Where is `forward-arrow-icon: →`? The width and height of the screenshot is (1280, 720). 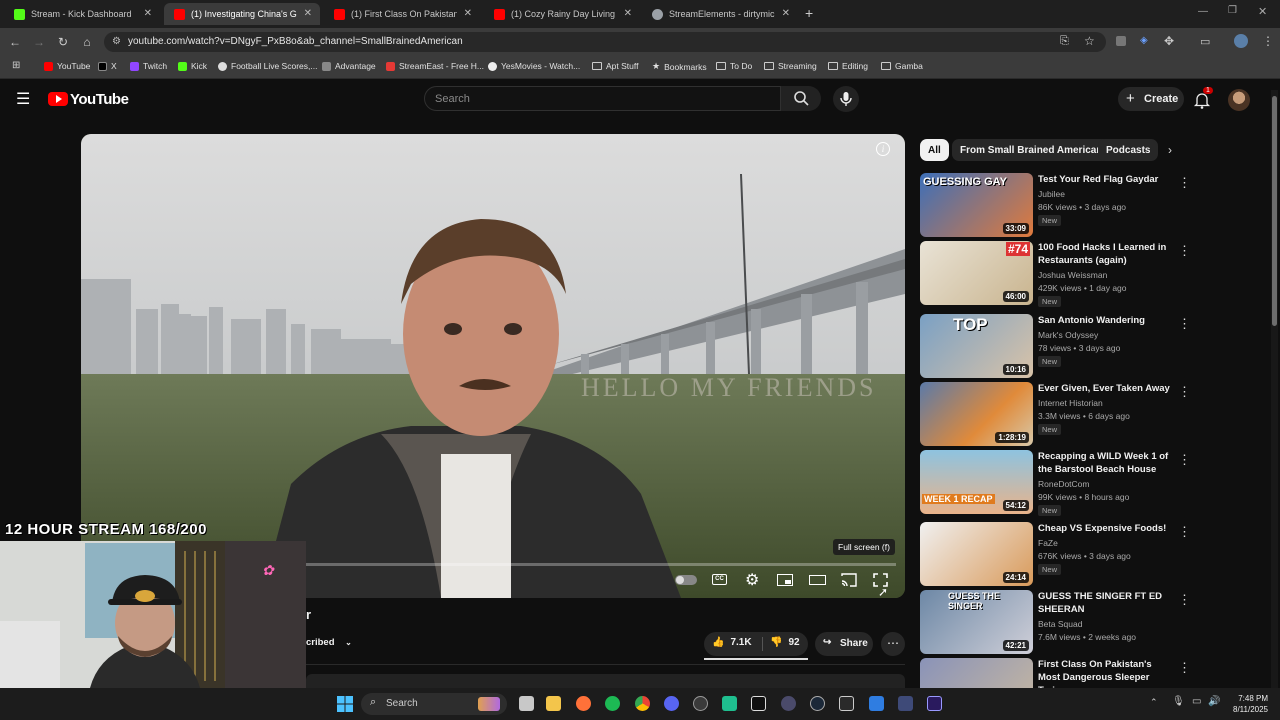
forward-arrow-icon: → is located at coordinates (39, 42).